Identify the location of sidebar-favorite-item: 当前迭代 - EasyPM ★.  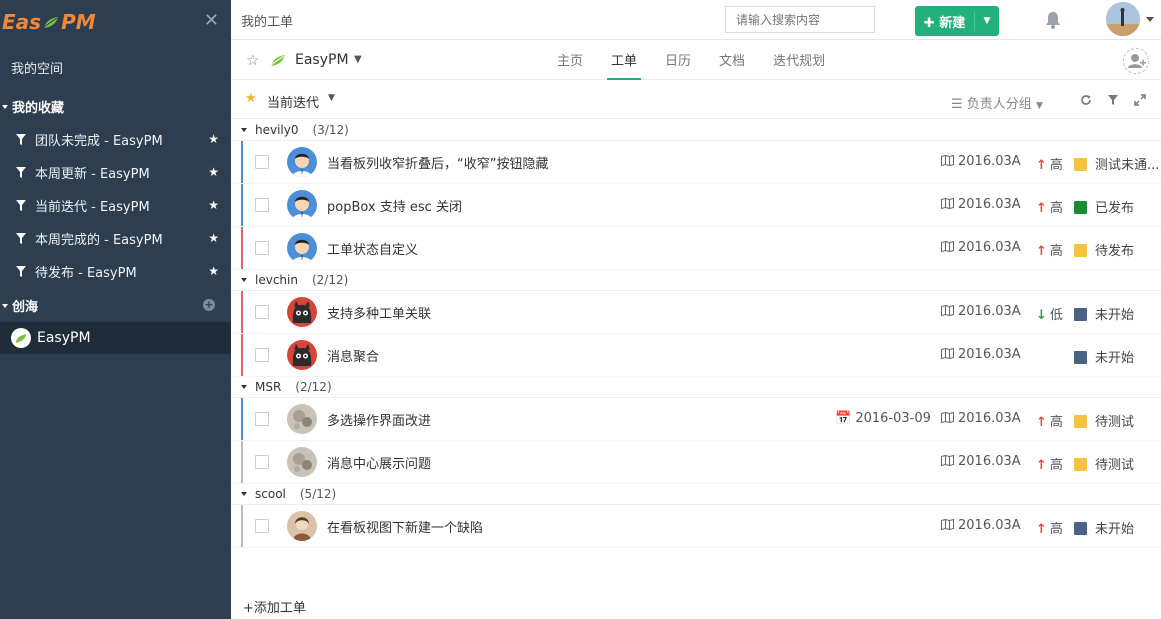
(115, 205).